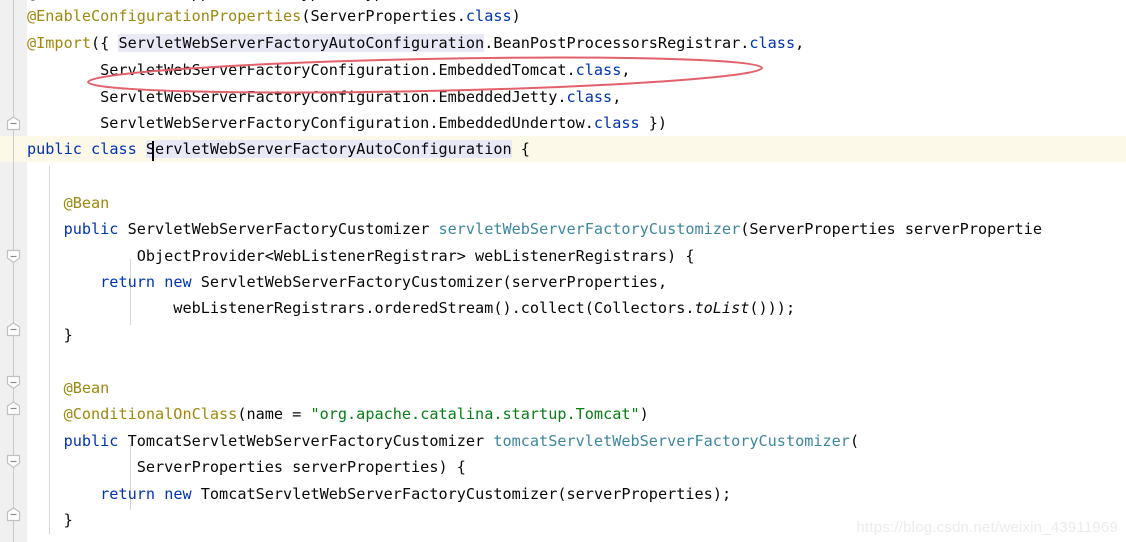 Image resolution: width=1126 pixels, height=542 pixels. Describe the element at coordinates (306, 441) in the screenshot. I see `code-token: TomcatServletWebServerFactoryCustomizer` at that location.